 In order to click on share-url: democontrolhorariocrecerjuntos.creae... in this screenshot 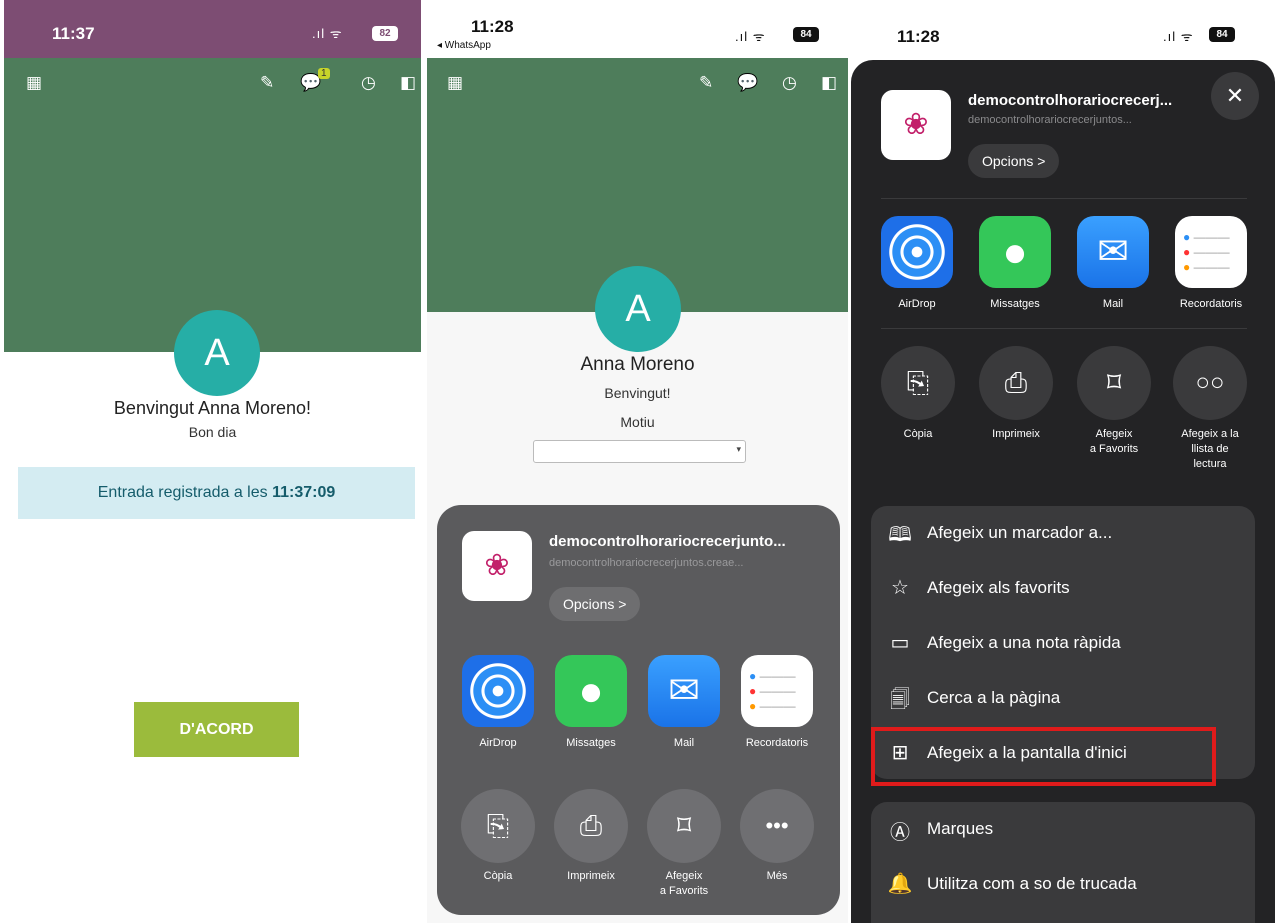, I will do `click(646, 563)`.